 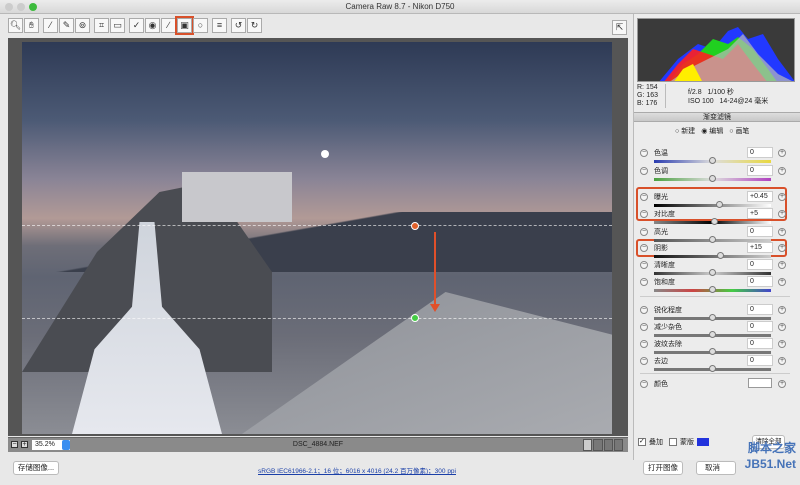 I want to click on r-value: 154, so click(x=651, y=87).